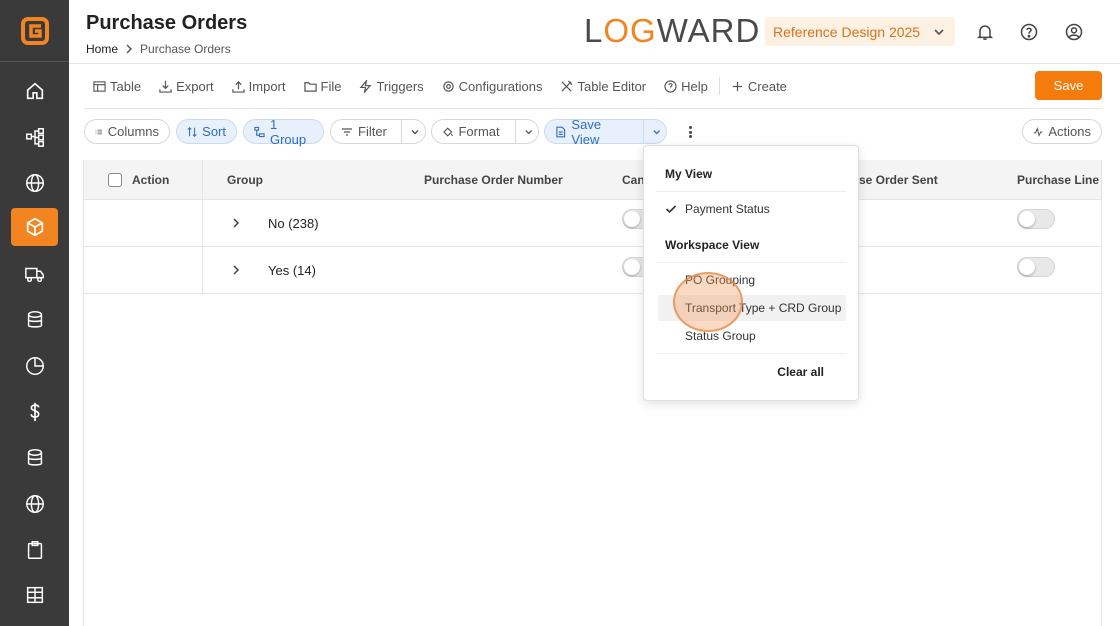  I want to click on save-button: Save, so click(1068, 85).